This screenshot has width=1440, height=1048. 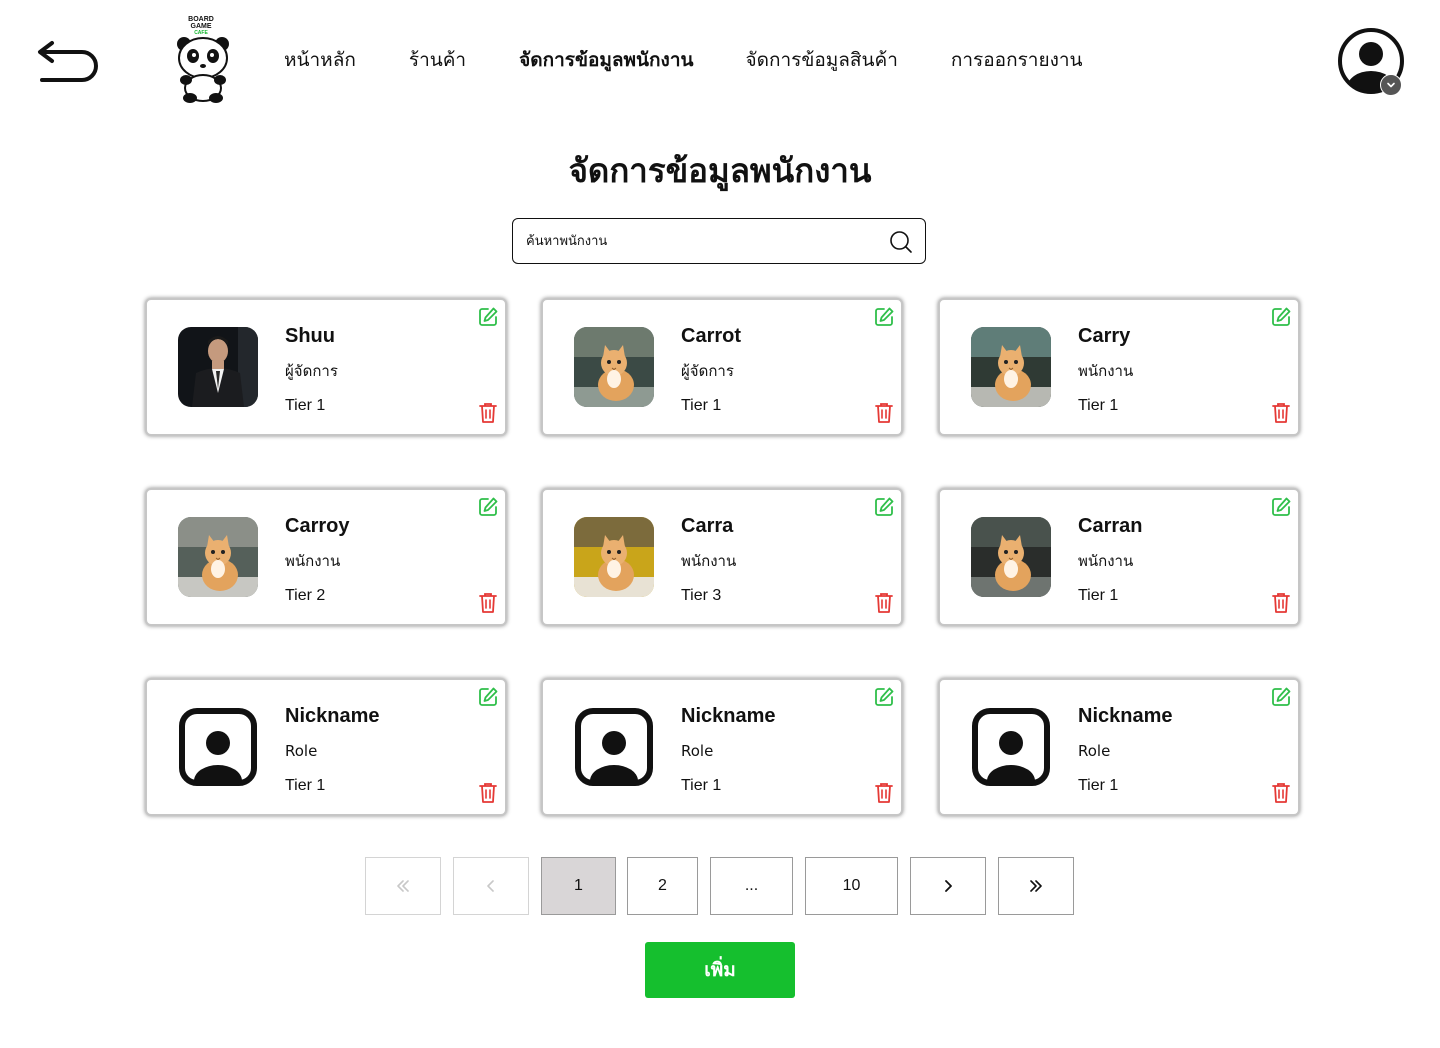 What do you see at coordinates (1104, 336) in the screenshot?
I see `employee-nickname: Carry` at bounding box center [1104, 336].